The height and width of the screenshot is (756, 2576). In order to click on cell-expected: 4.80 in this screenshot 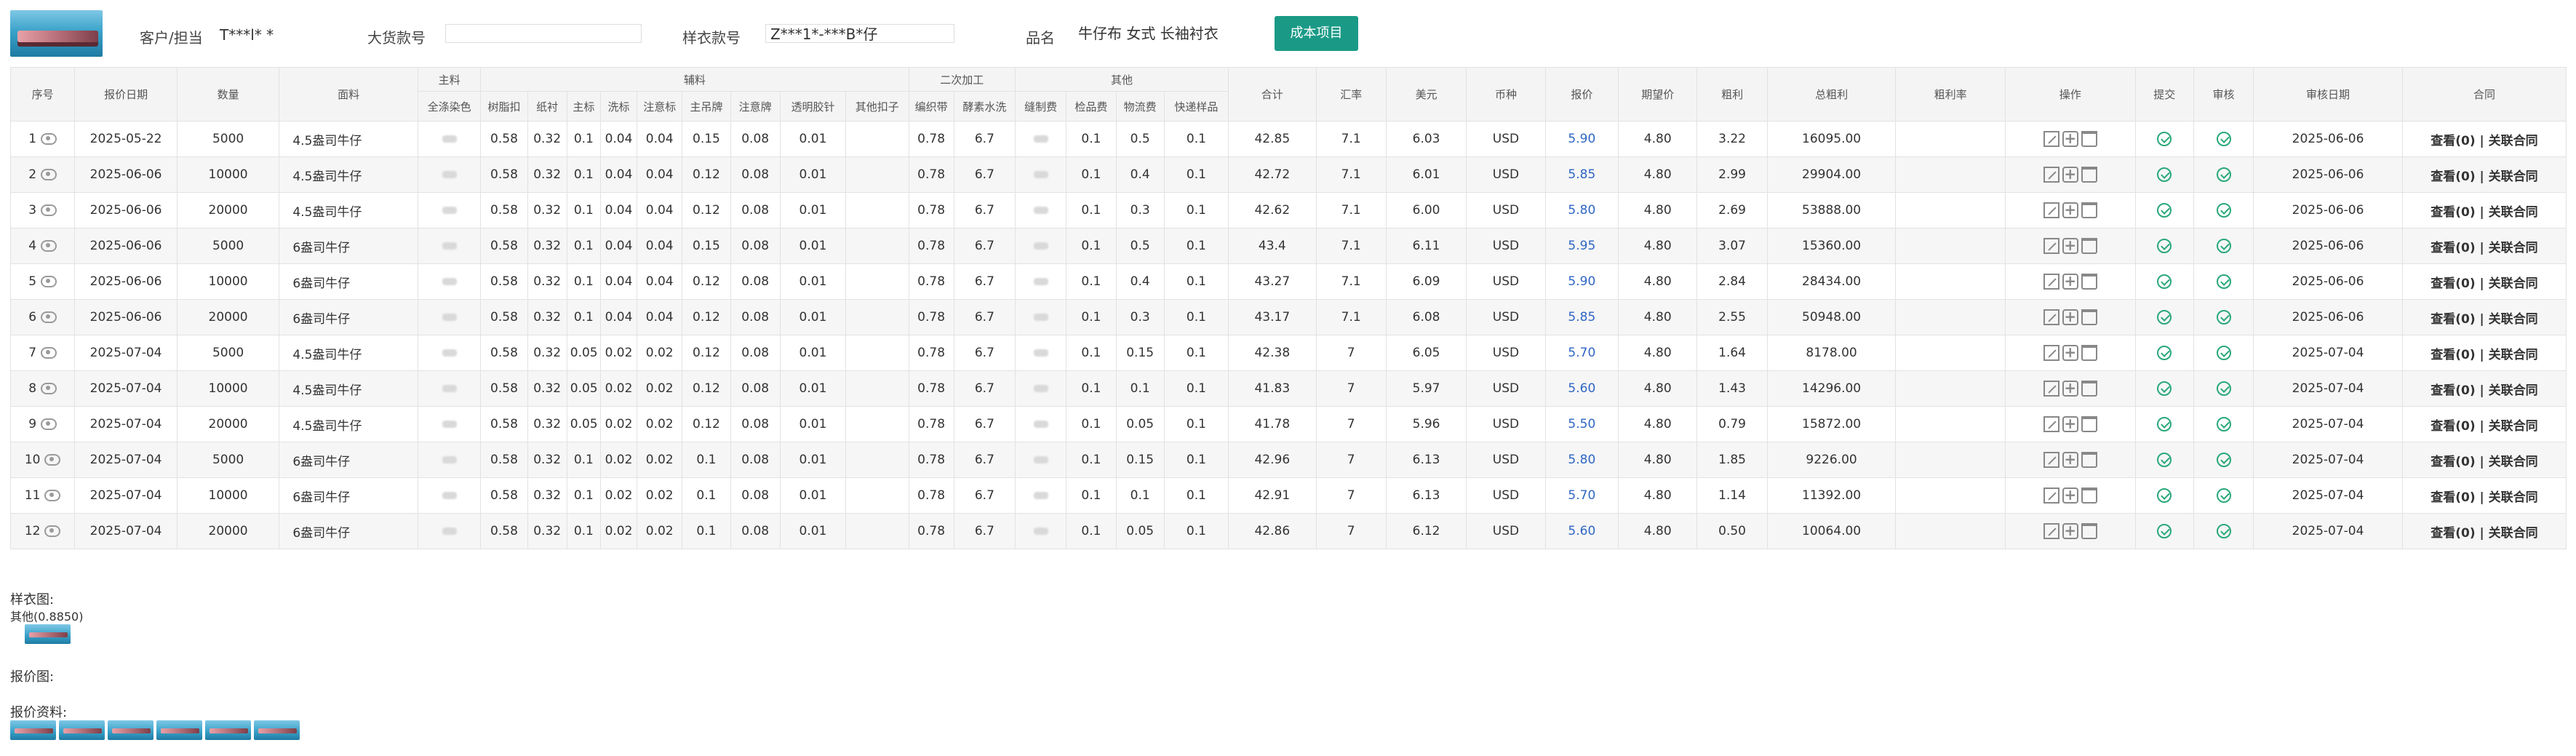, I will do `click(1658, 317)`.